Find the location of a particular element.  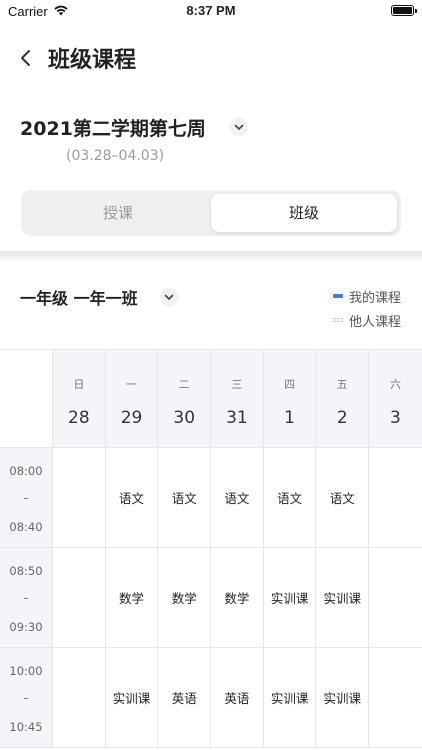

day-header-sat: 六3 is located at coordinates (395, 398).